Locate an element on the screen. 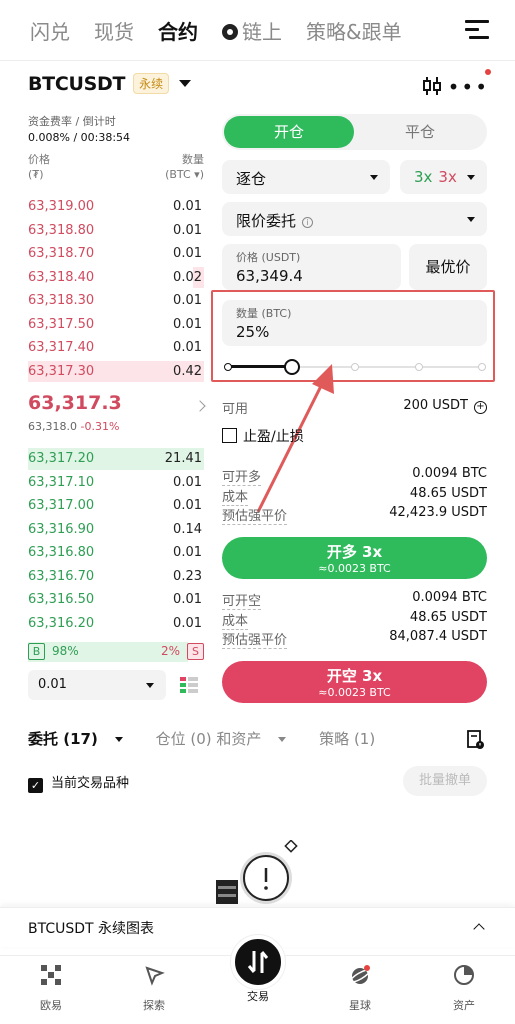 The height and width of the screenshot is (1024, 515). tab-close: 平仓 is located at coordinates (420, 132).